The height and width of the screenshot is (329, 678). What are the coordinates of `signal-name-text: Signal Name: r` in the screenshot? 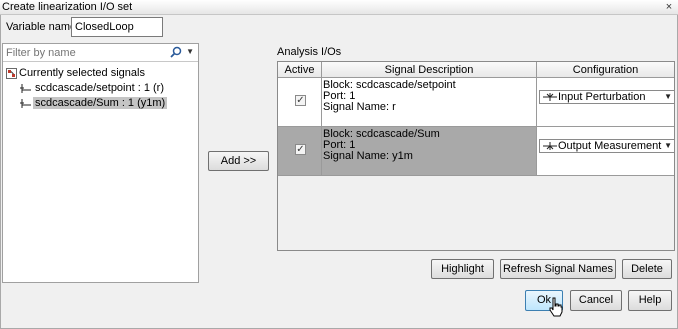 It's located at (359, 107).